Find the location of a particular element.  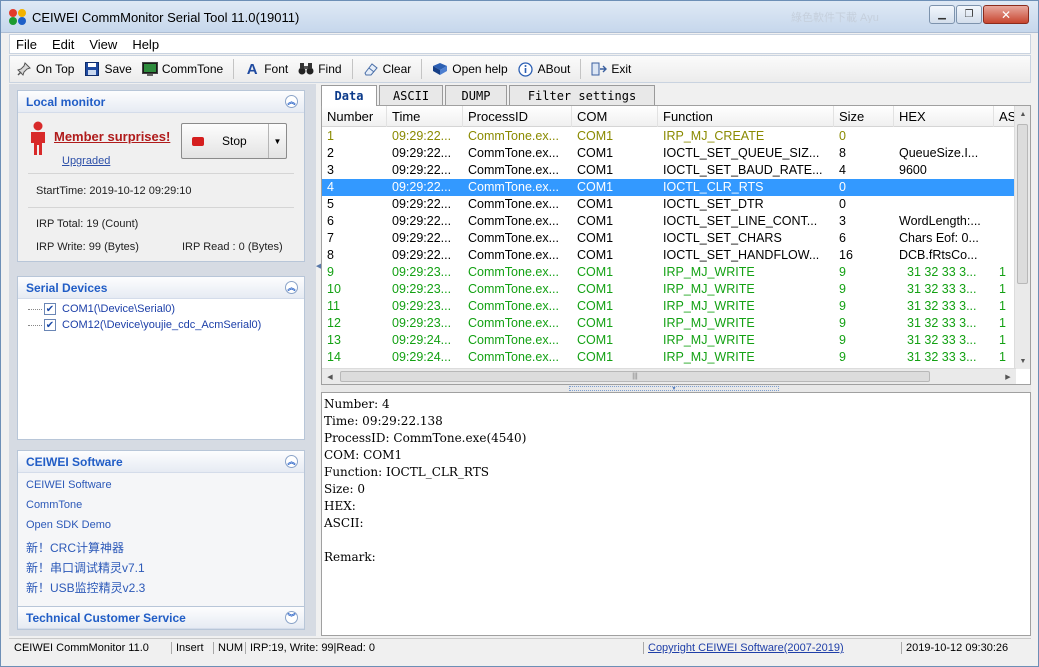

save-button: Save is located at coordinates (108, 69).